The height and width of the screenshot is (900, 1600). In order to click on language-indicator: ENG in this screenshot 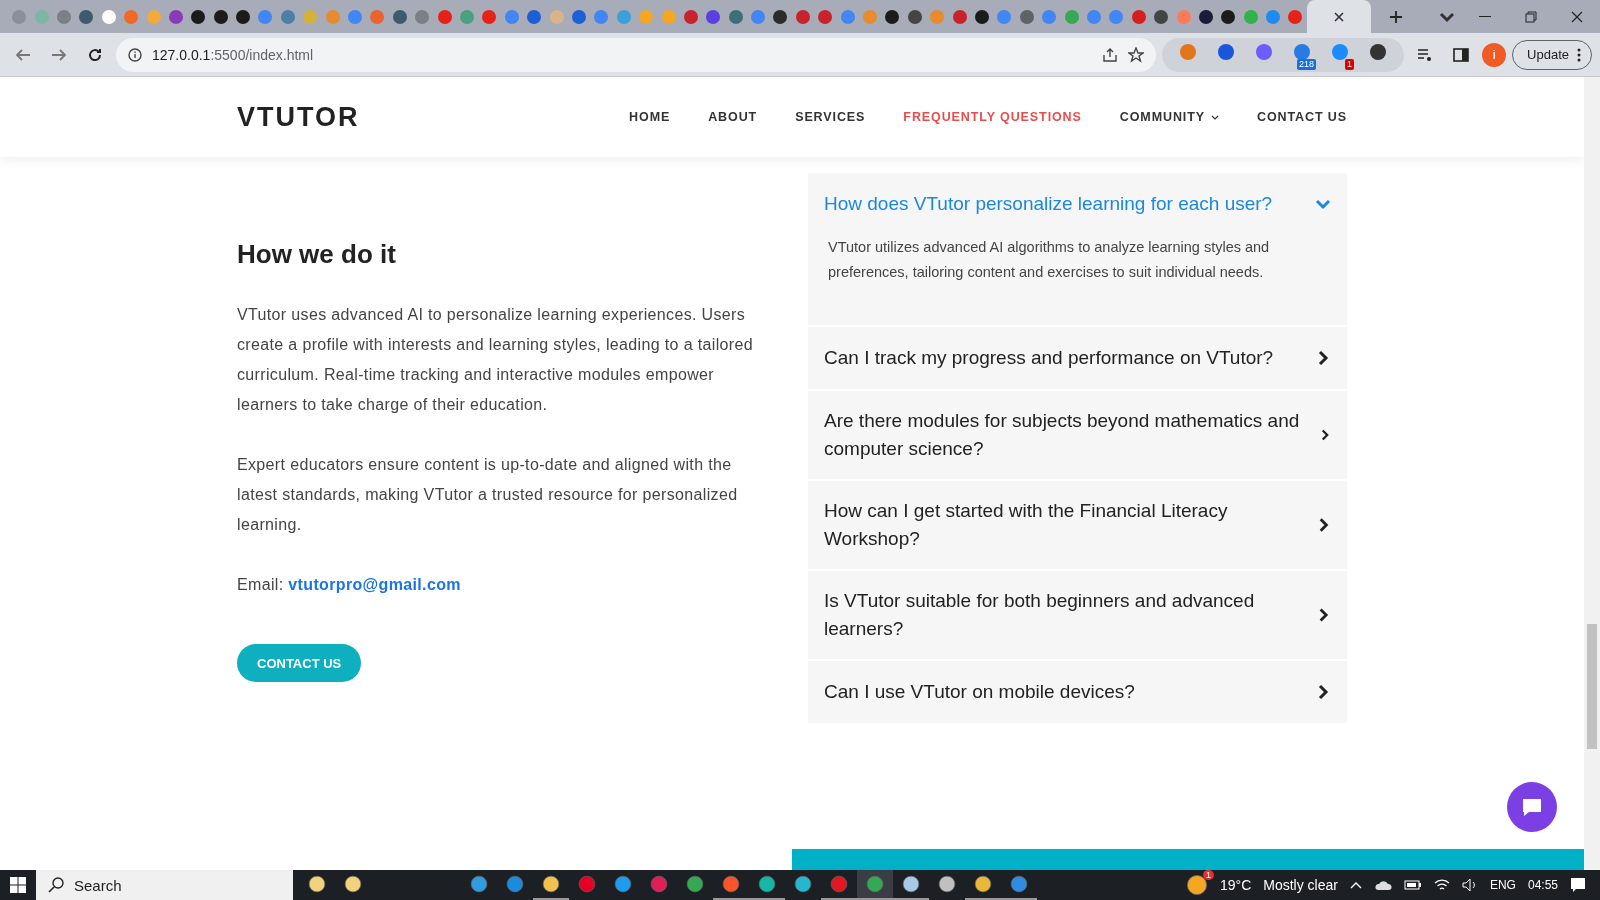, I will do `click(1502, 885)`.